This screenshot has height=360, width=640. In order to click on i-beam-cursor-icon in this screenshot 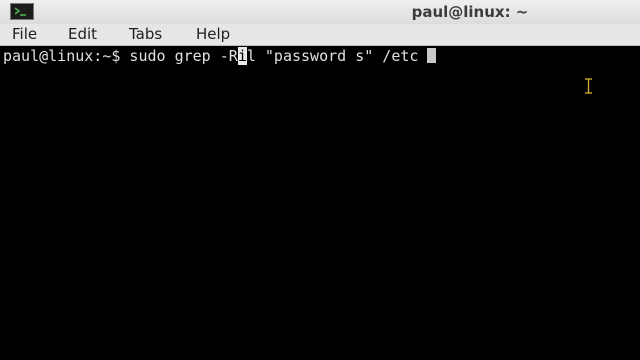, I will do `click(588, 86)`.